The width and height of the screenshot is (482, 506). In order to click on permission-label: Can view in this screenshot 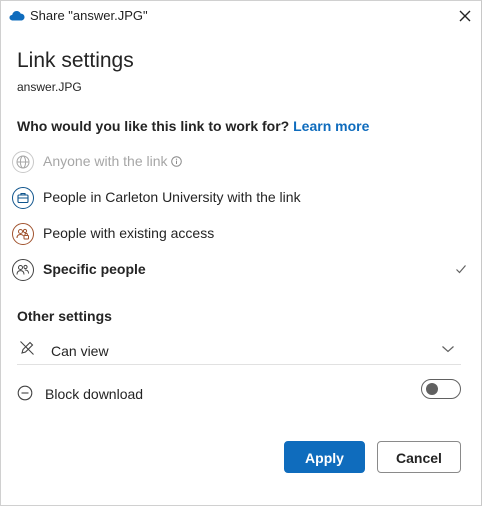, I will do `click(80, 351)`.